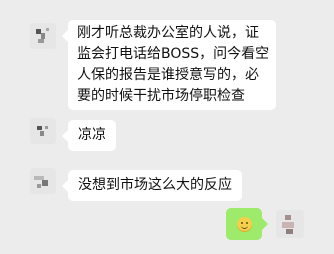  What do you see at coordinates (92, 135) in the screenshot?
I see `message-text: 凉凉` at bounding box center [92, 135].